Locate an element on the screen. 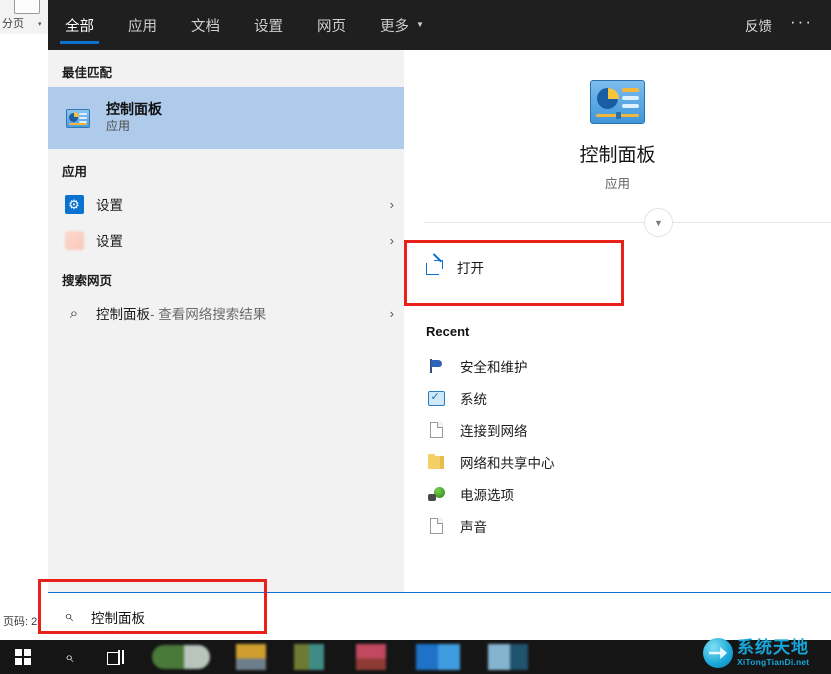 The width and height of the screenshot is (831, 674). tab-apps-label: 应用 is located at coordinates (142, 26).